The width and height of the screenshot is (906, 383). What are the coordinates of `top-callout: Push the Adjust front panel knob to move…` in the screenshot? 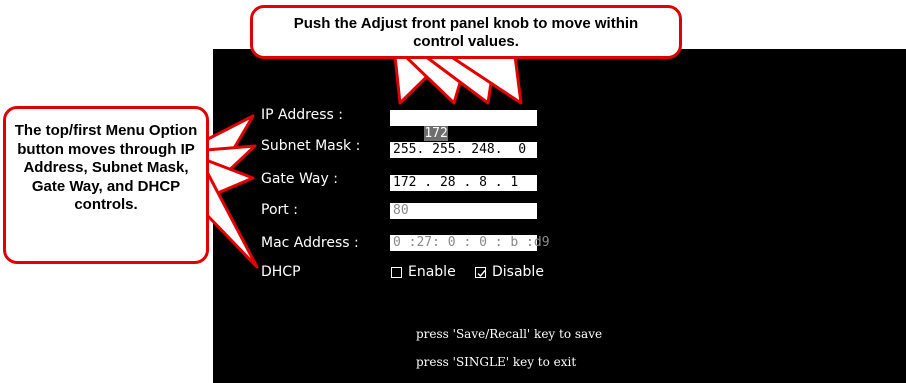 It's located at (466, 32).